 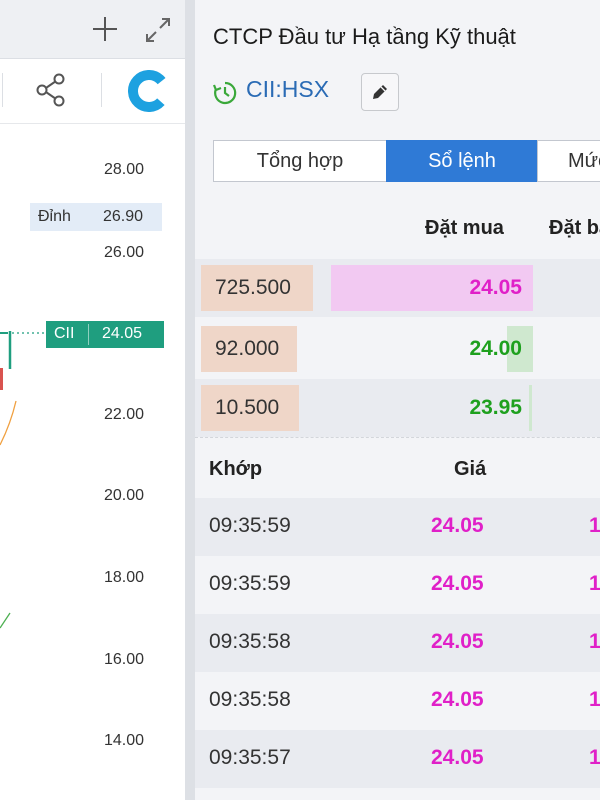 I want to click on order-book-row: 725.500 24.05, so click(x=397, y=288).